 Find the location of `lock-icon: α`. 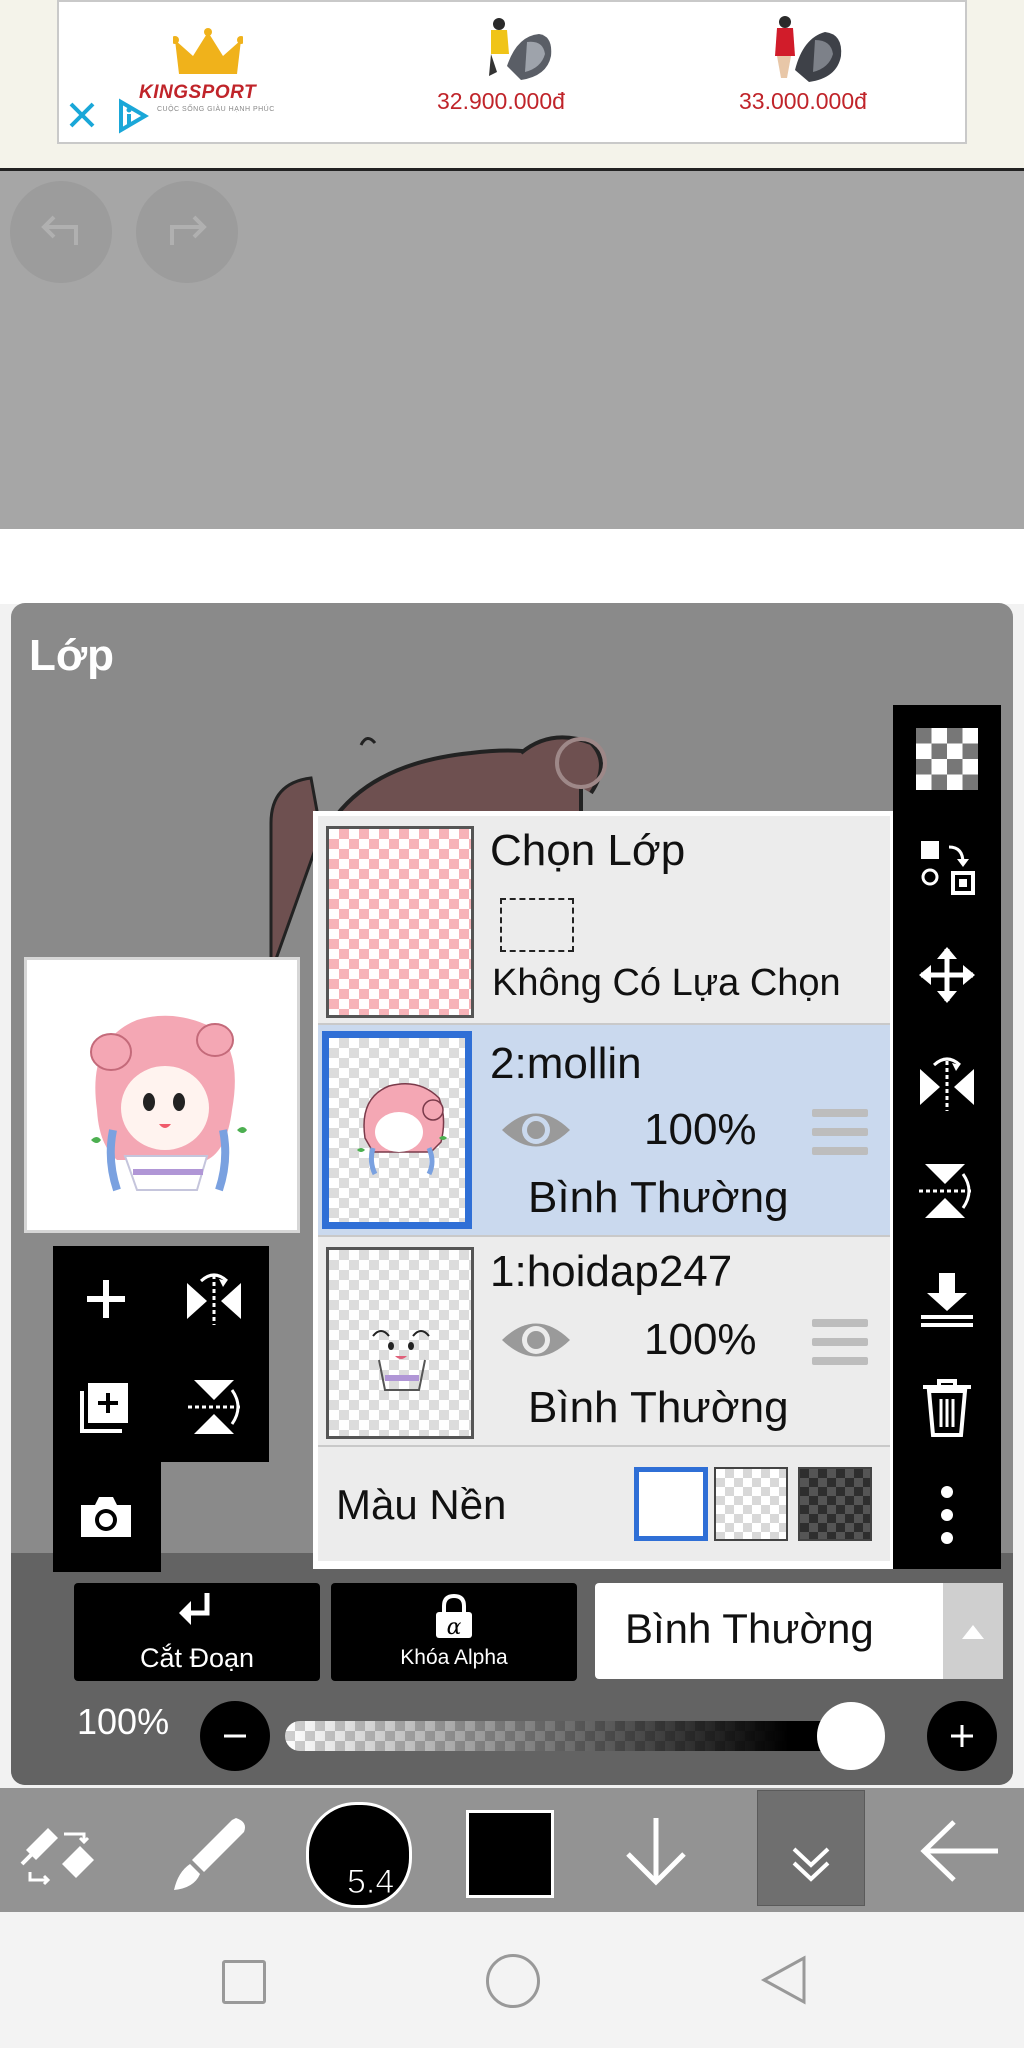

lock-icon: α is located at coordinates (454, 1617).